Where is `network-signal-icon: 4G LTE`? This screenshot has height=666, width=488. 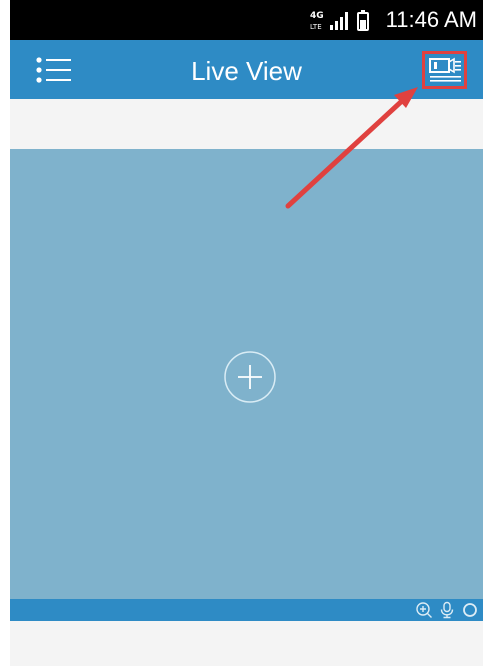
network-signal-icon: 4G LTE is located at coordinates (339, 20).